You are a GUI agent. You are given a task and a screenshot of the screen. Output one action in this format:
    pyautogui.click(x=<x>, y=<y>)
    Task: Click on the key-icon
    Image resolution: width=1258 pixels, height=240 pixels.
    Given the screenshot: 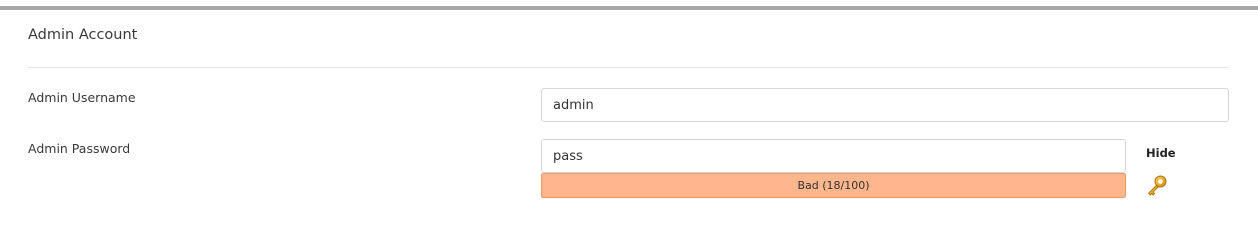 What is the action you would take?
    pyautogui.click(x=1157, y=185)
    